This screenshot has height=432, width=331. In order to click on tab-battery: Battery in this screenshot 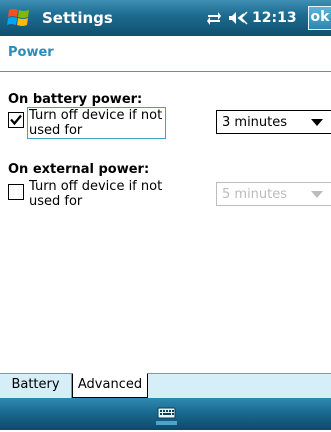, I will do `click(36, 385)`.